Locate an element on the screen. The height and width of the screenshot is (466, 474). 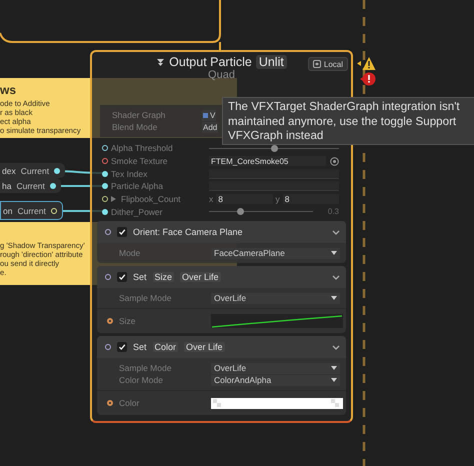
port-label: Size is located at coordinates (128, 321).